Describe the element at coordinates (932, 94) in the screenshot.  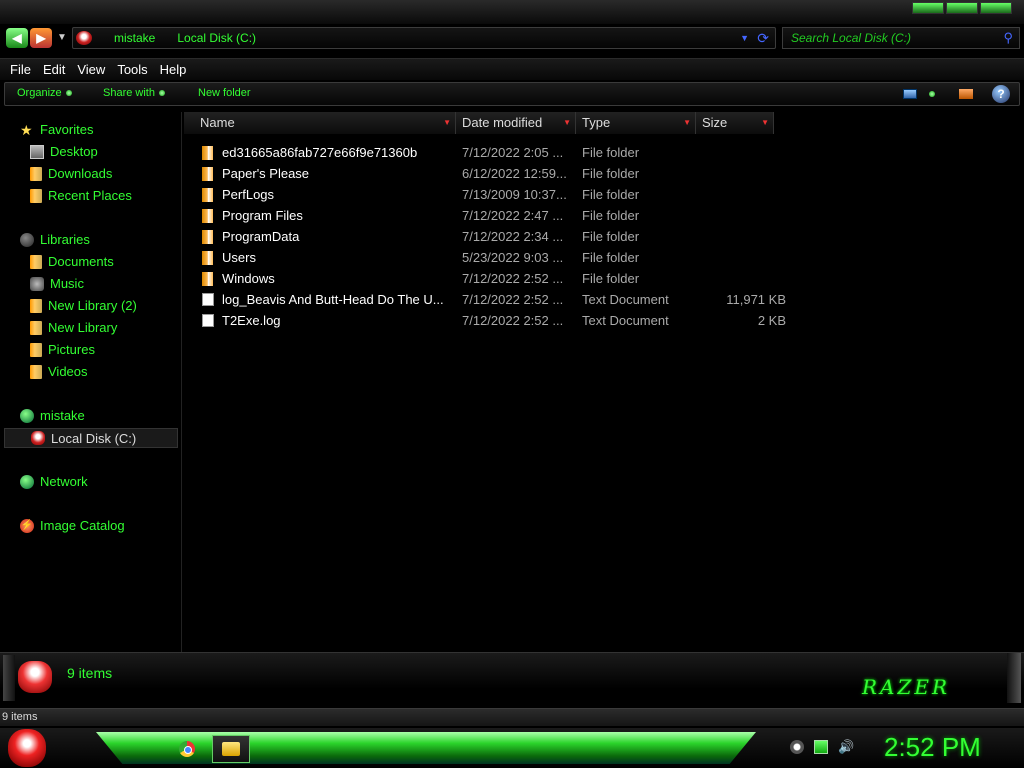
I see `view-options-dot-icon` at that location.